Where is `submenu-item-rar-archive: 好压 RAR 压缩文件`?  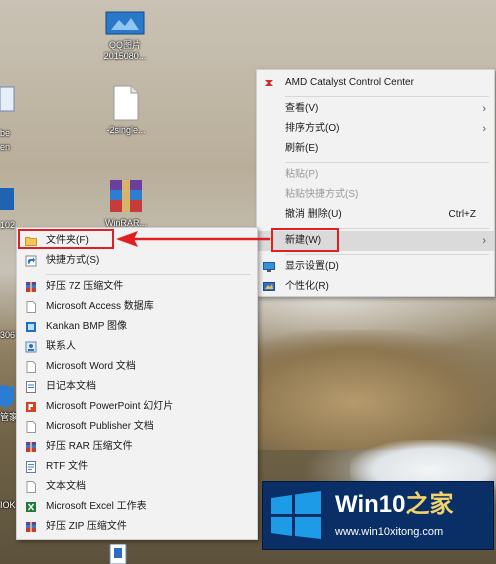
submenu-item-rar-archive: 好压 RAR 压缩文件 is located at coordinates (137, 447).